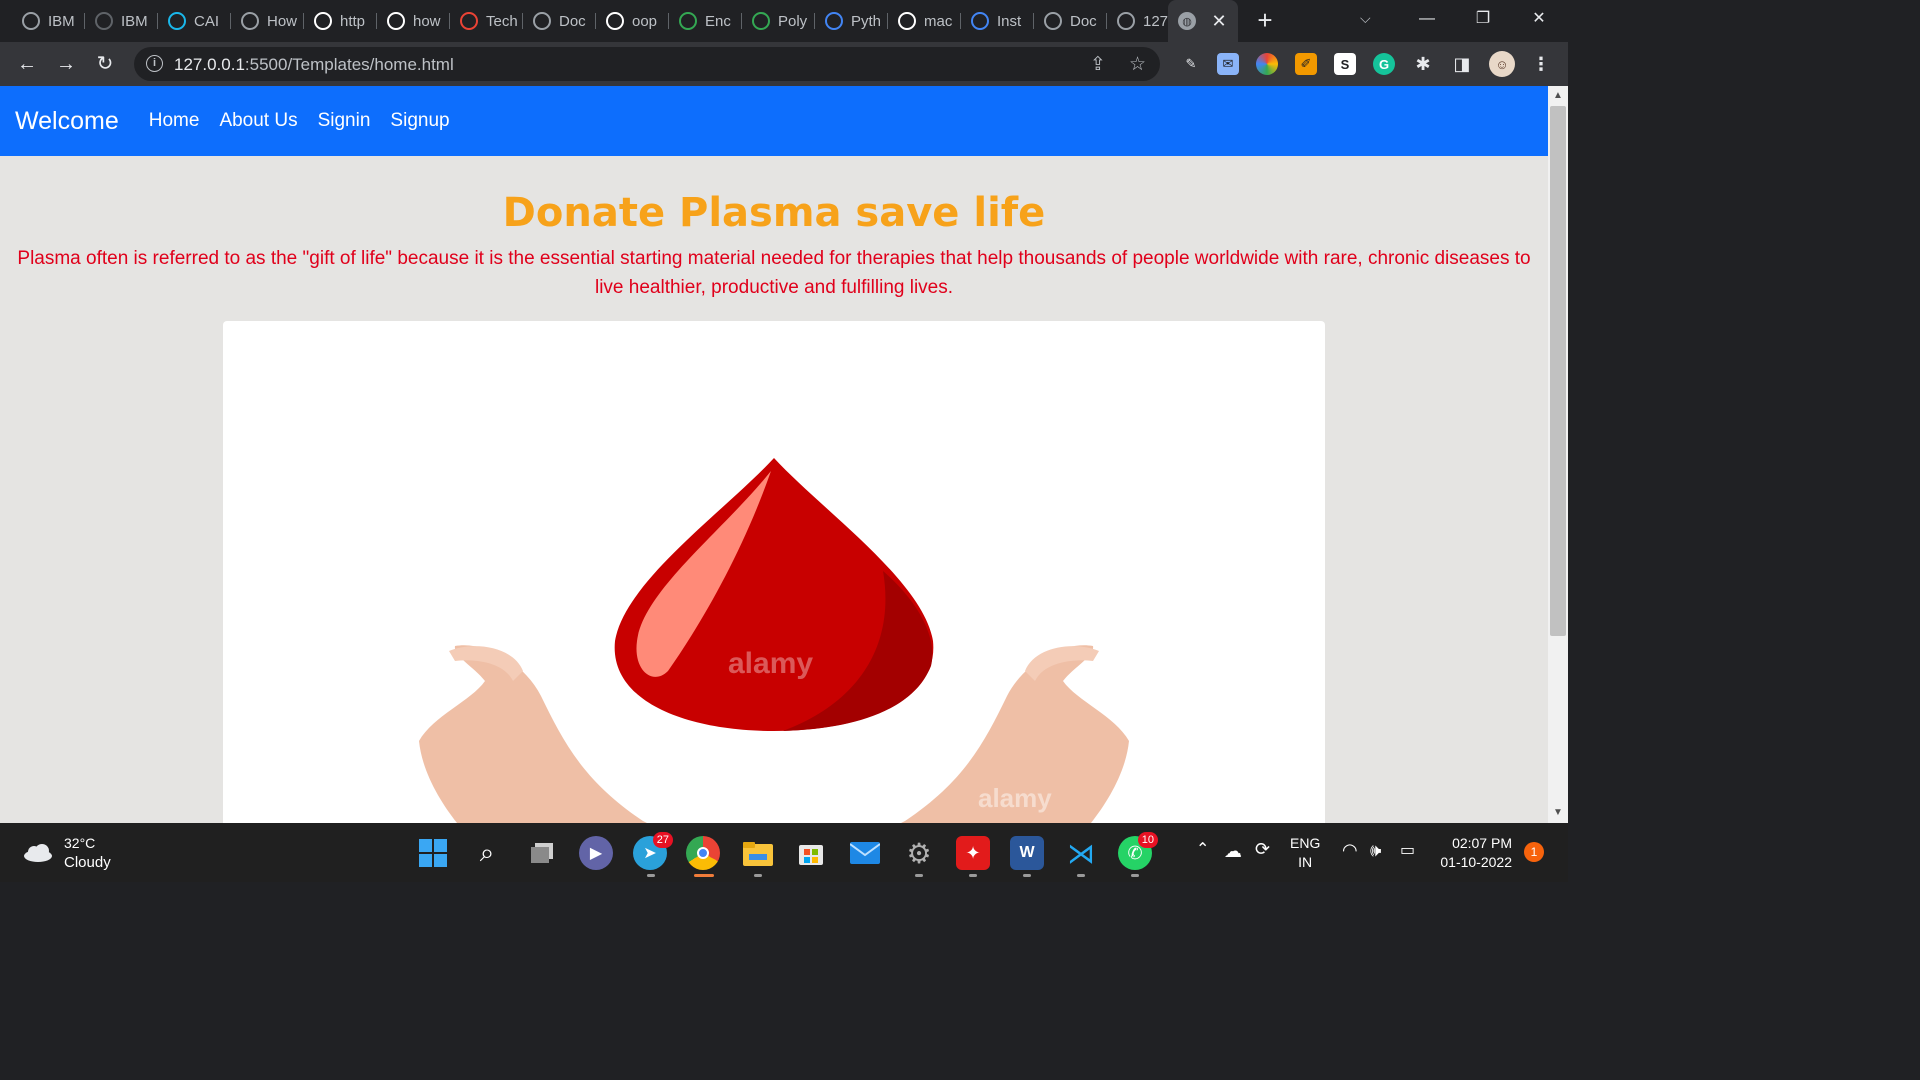  Describe the element at coordinates (1098, 64) in the screenshot. I see `share-icon: ⇪` at that location.